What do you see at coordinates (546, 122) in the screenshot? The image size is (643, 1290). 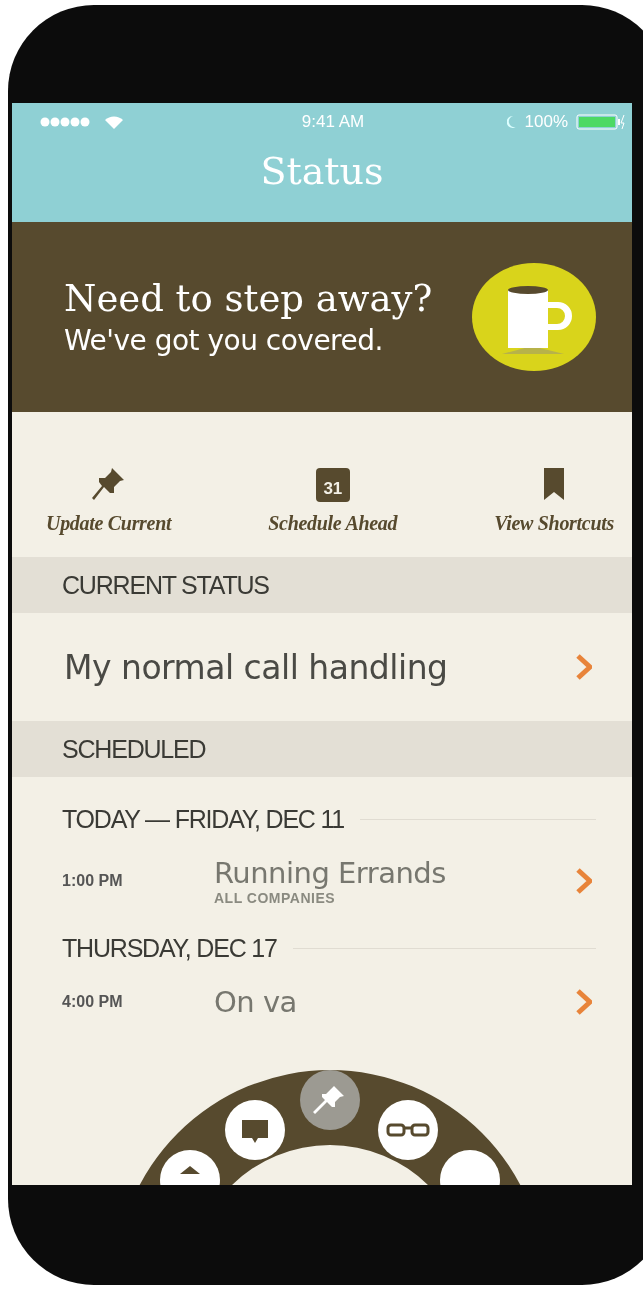 I see `battery-percent: 100%` at bounding box center [546, 122].